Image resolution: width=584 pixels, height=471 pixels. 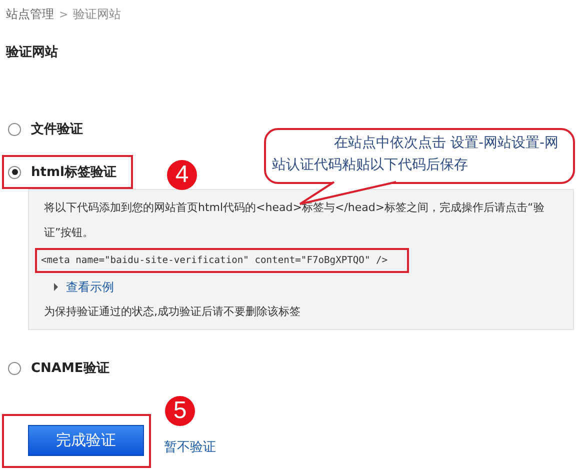 I want to click on complete-button: 完成验证, so click(x=86, y=440).